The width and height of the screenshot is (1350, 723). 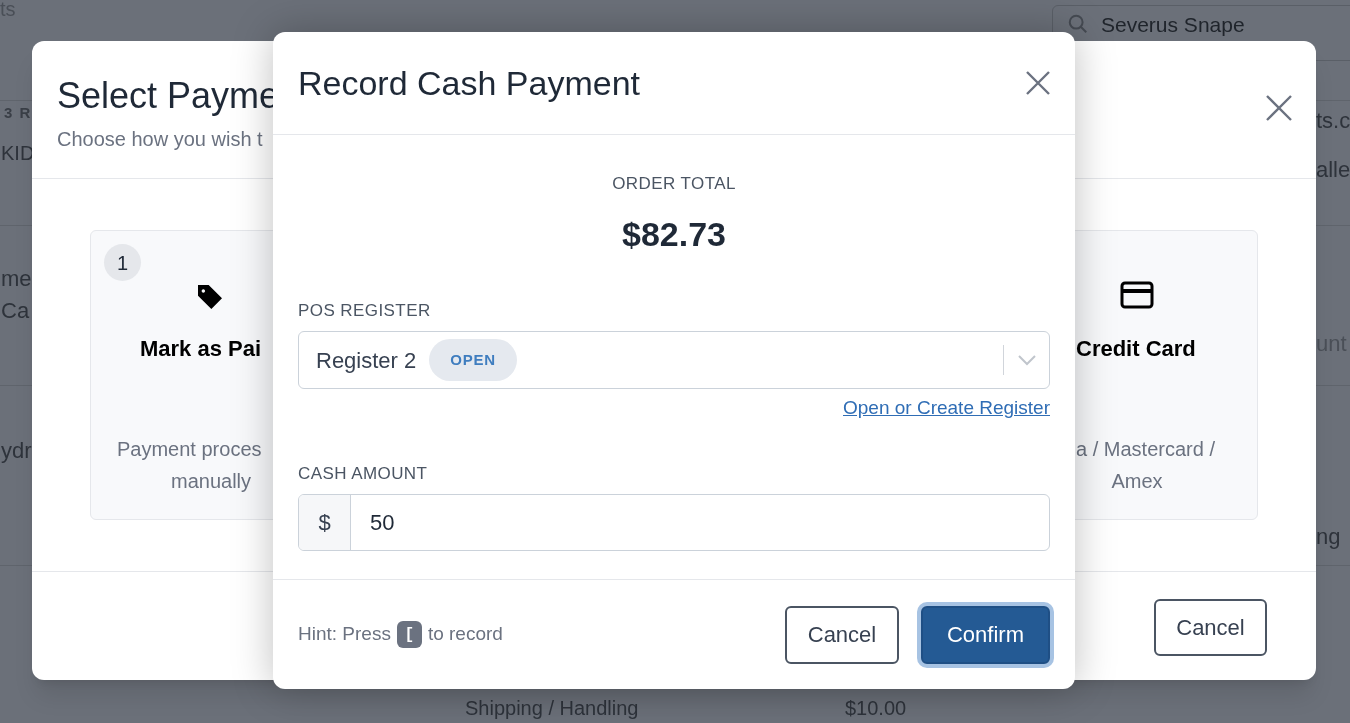 What do you see at coordinates (1078, 24) in the screenshot?
I see `search-icon` at bounding box center [1078, 24].